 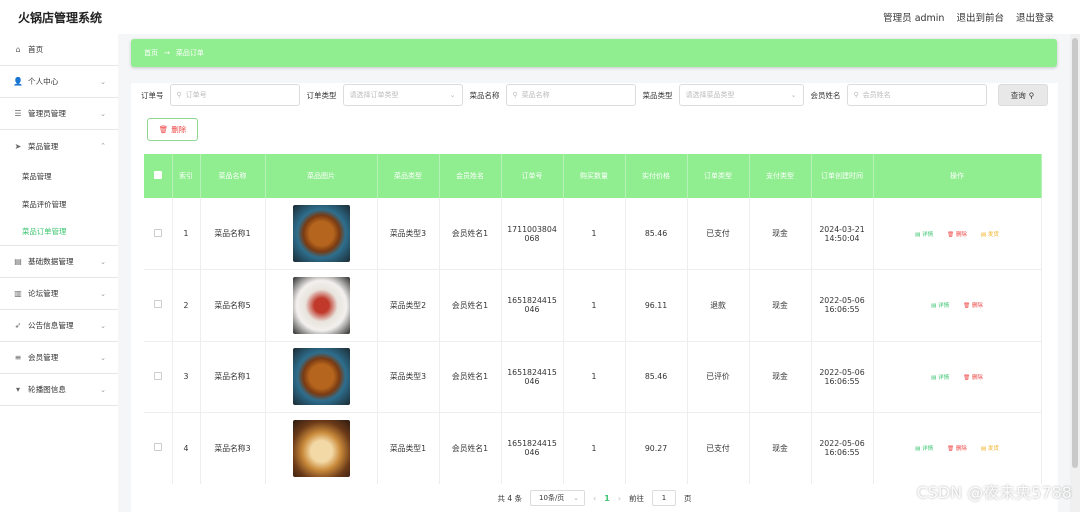 What do you see at coordinates (1022, 95) in the screenshot?
I see `query-button: 查询 ⚲` at bounding box center [1022, 95].